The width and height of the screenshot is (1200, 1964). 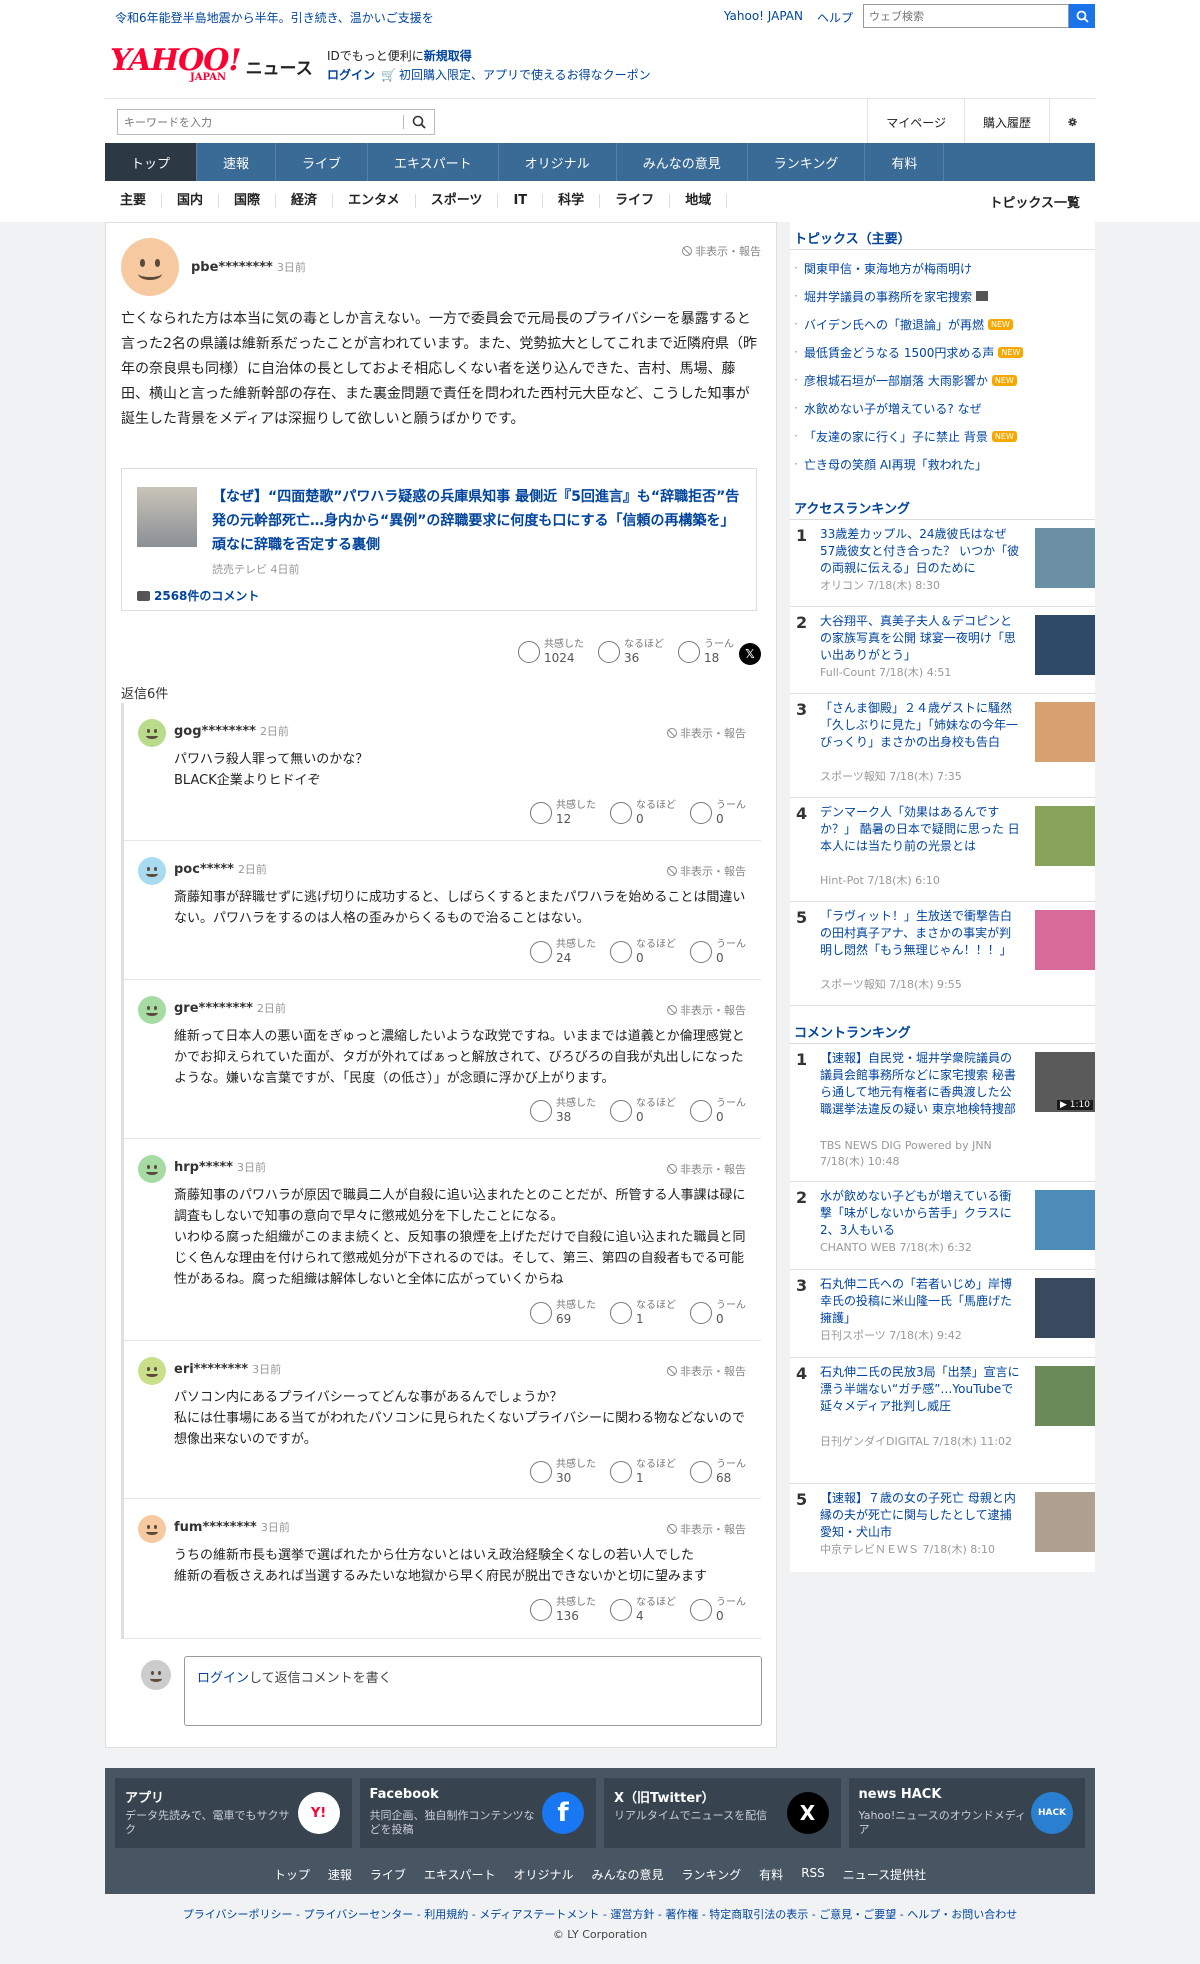 What do you see at coordinates (643, 1610) in the screenshot?
I see `insight-reaction: なるほど 4` at bounding box center [643, 1610].